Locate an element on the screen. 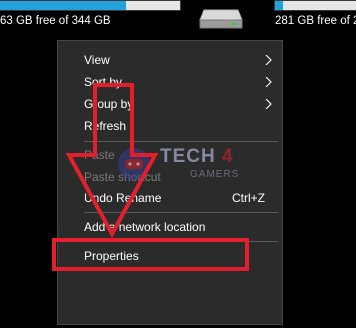 This screenshot has height=328, width=356. menu-item-label: View is located at coordinates (97, 60).